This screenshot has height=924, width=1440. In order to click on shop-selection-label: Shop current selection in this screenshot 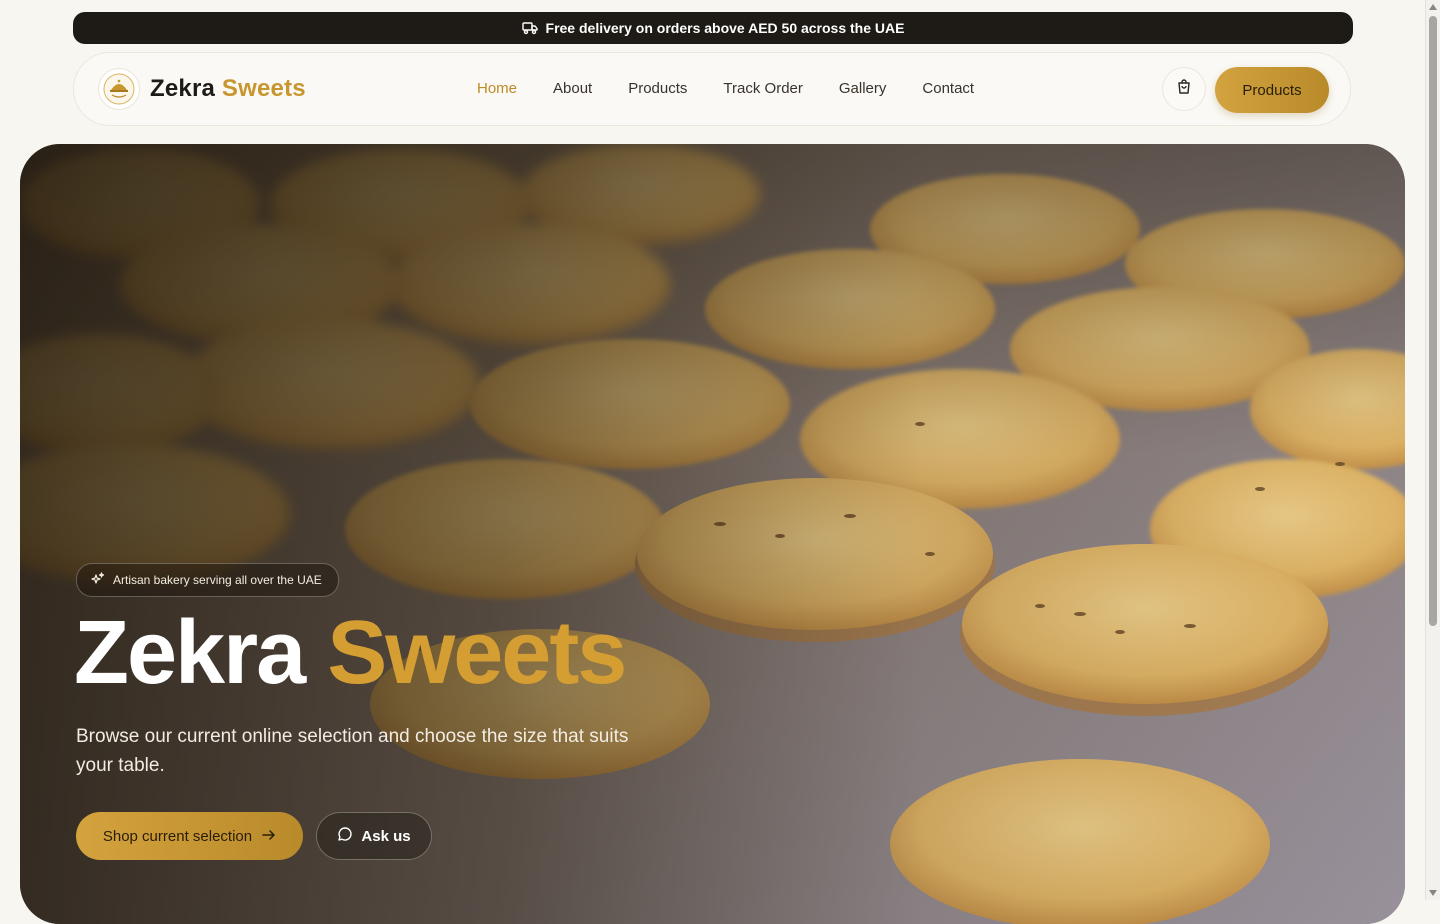, I will do `click(177, 836)`.